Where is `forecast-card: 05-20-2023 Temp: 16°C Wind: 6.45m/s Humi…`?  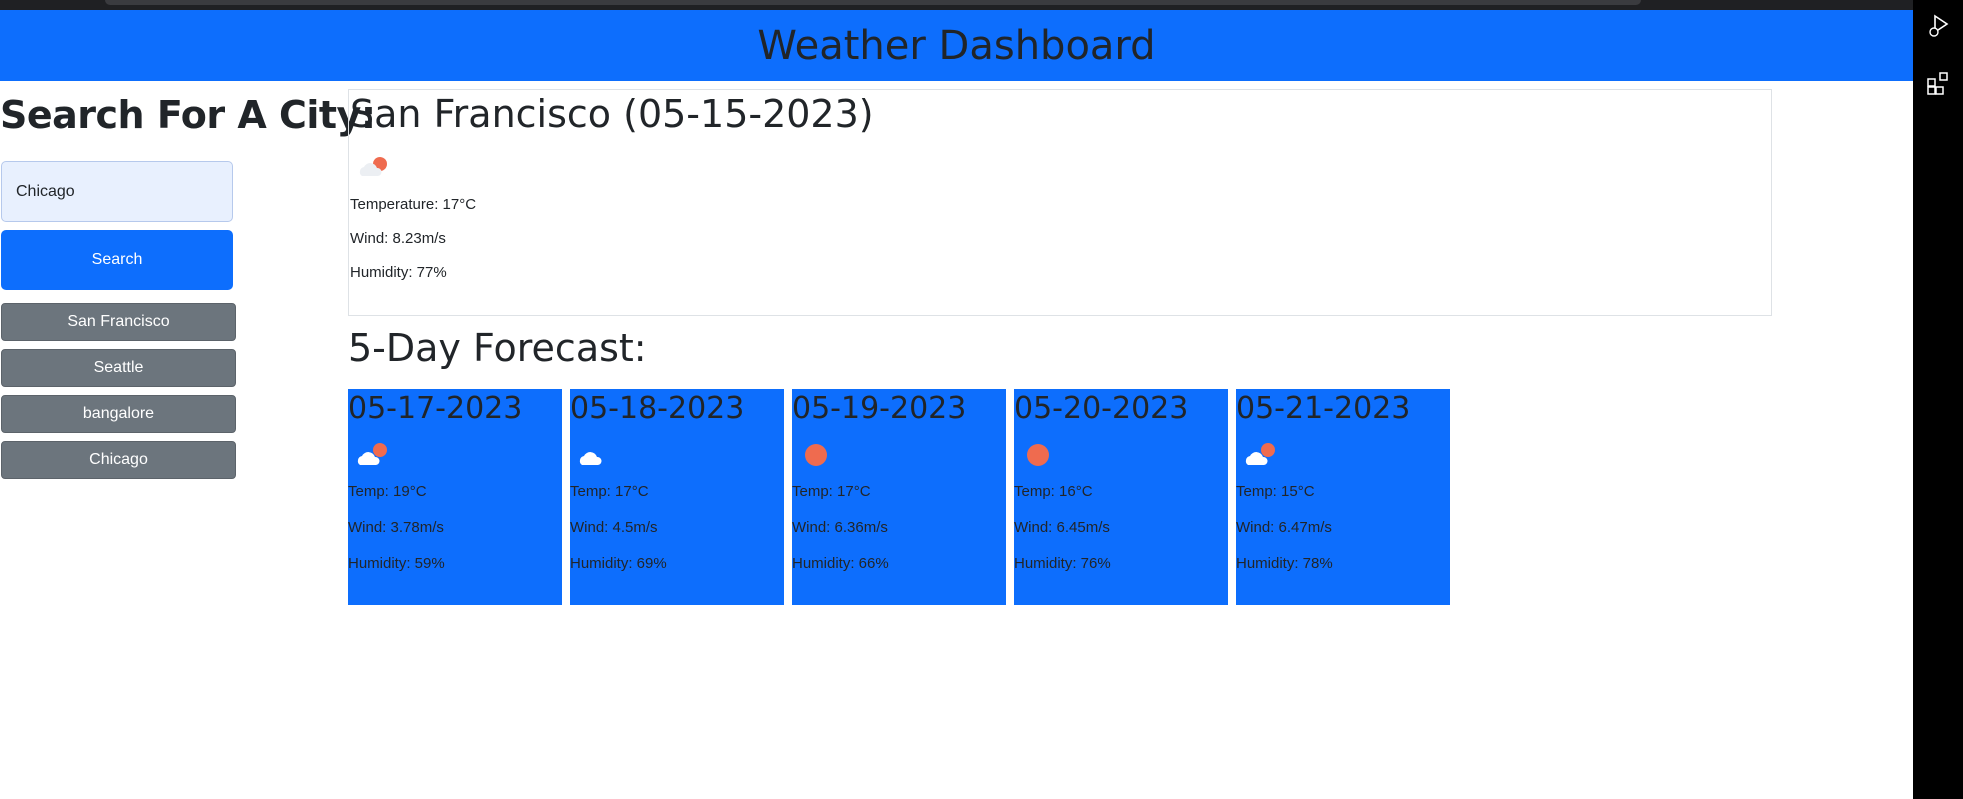
forecast-card: 05-20-2023 Temp: 16°C Wind: 6.45m/s Humi… is located at coordinates (1121, 497).